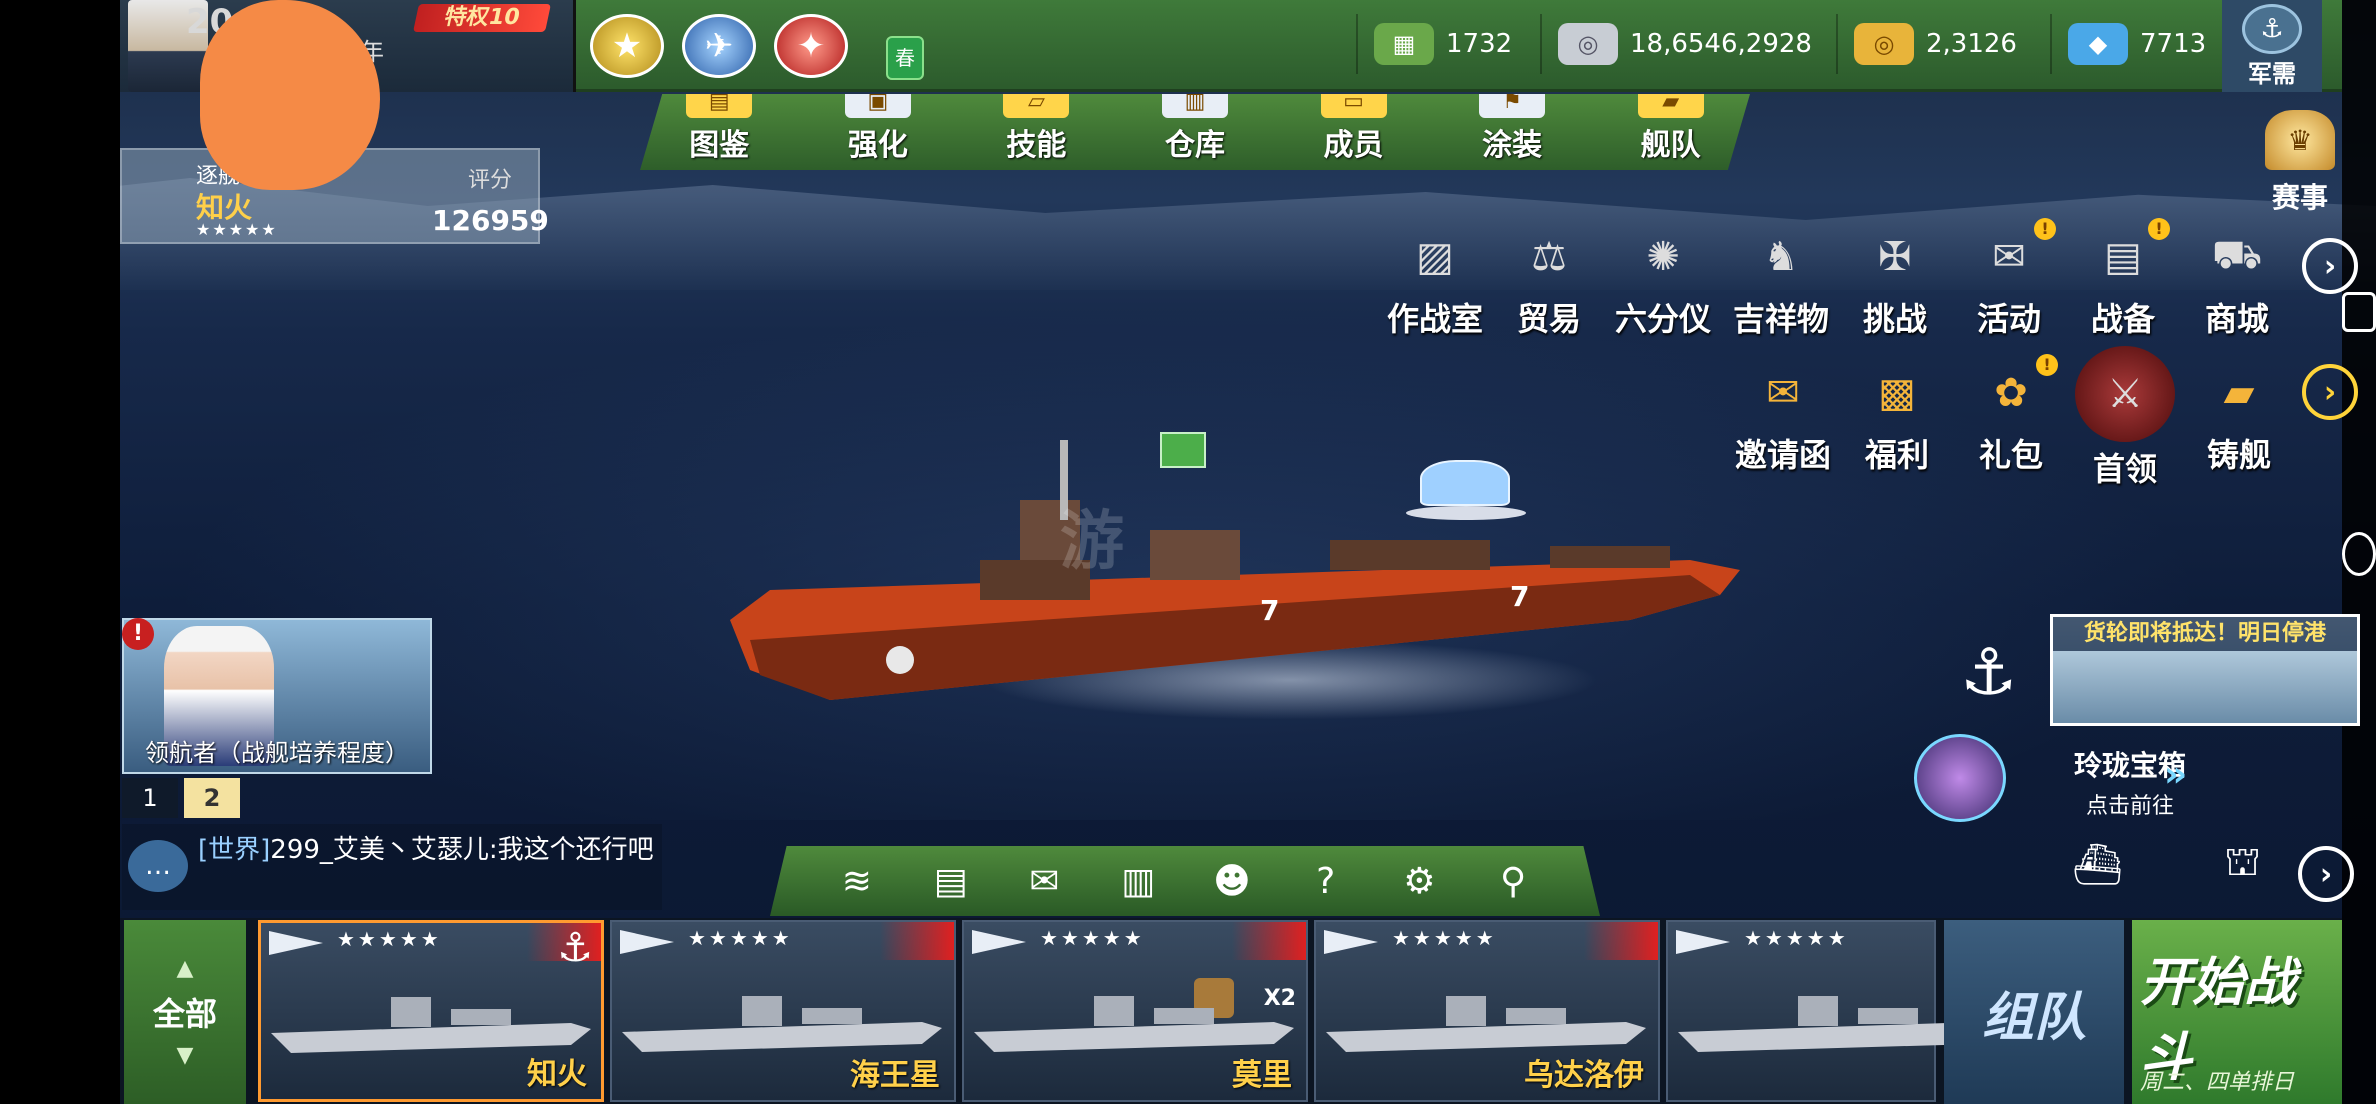 This screenshot has height=1104, width=2376. I want to click on left-letterbox, so click(60, 552).